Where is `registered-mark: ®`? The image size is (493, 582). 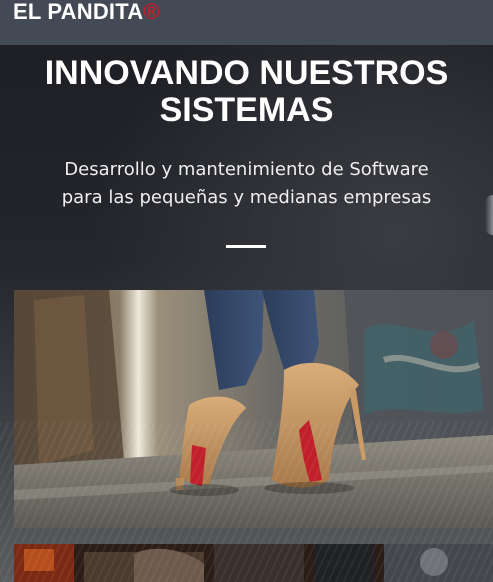 registered-mark: ® is located at coordinates (151, 12).